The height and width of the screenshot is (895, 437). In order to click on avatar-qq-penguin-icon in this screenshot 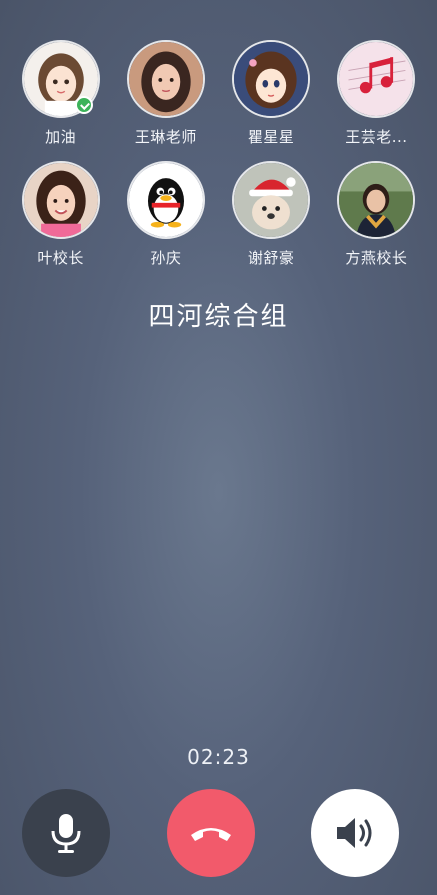, I will do `click(165, 200)`.